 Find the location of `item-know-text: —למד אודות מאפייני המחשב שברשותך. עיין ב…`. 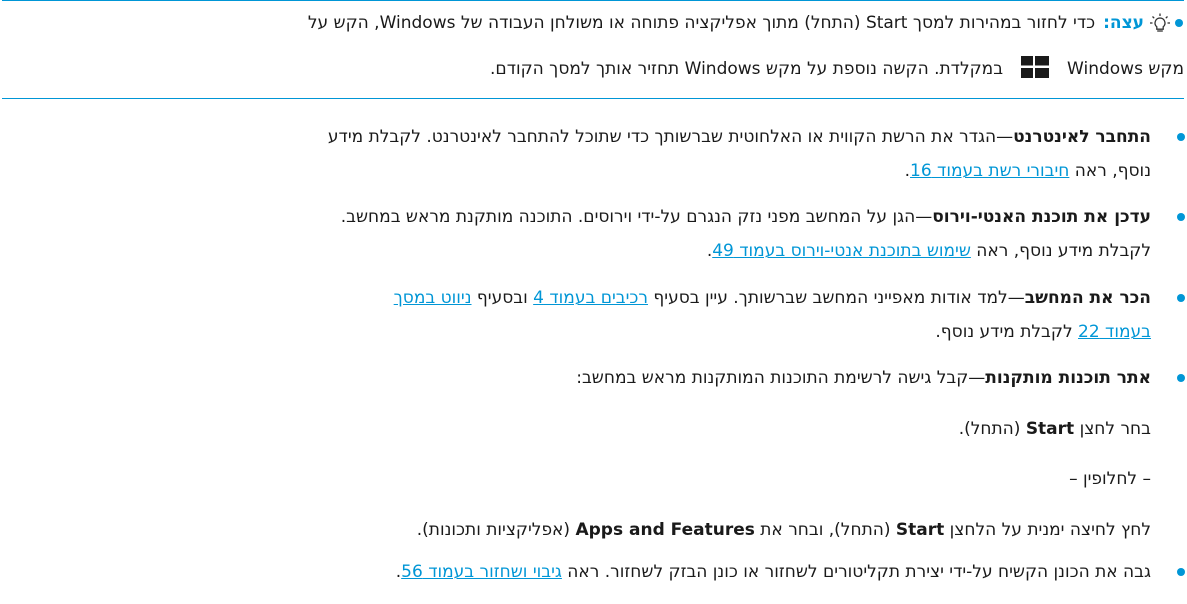

item-know-text: —למד אודות מאפייני המחשב שברשותך. עיין ב… is located at coordinates (836, 298).